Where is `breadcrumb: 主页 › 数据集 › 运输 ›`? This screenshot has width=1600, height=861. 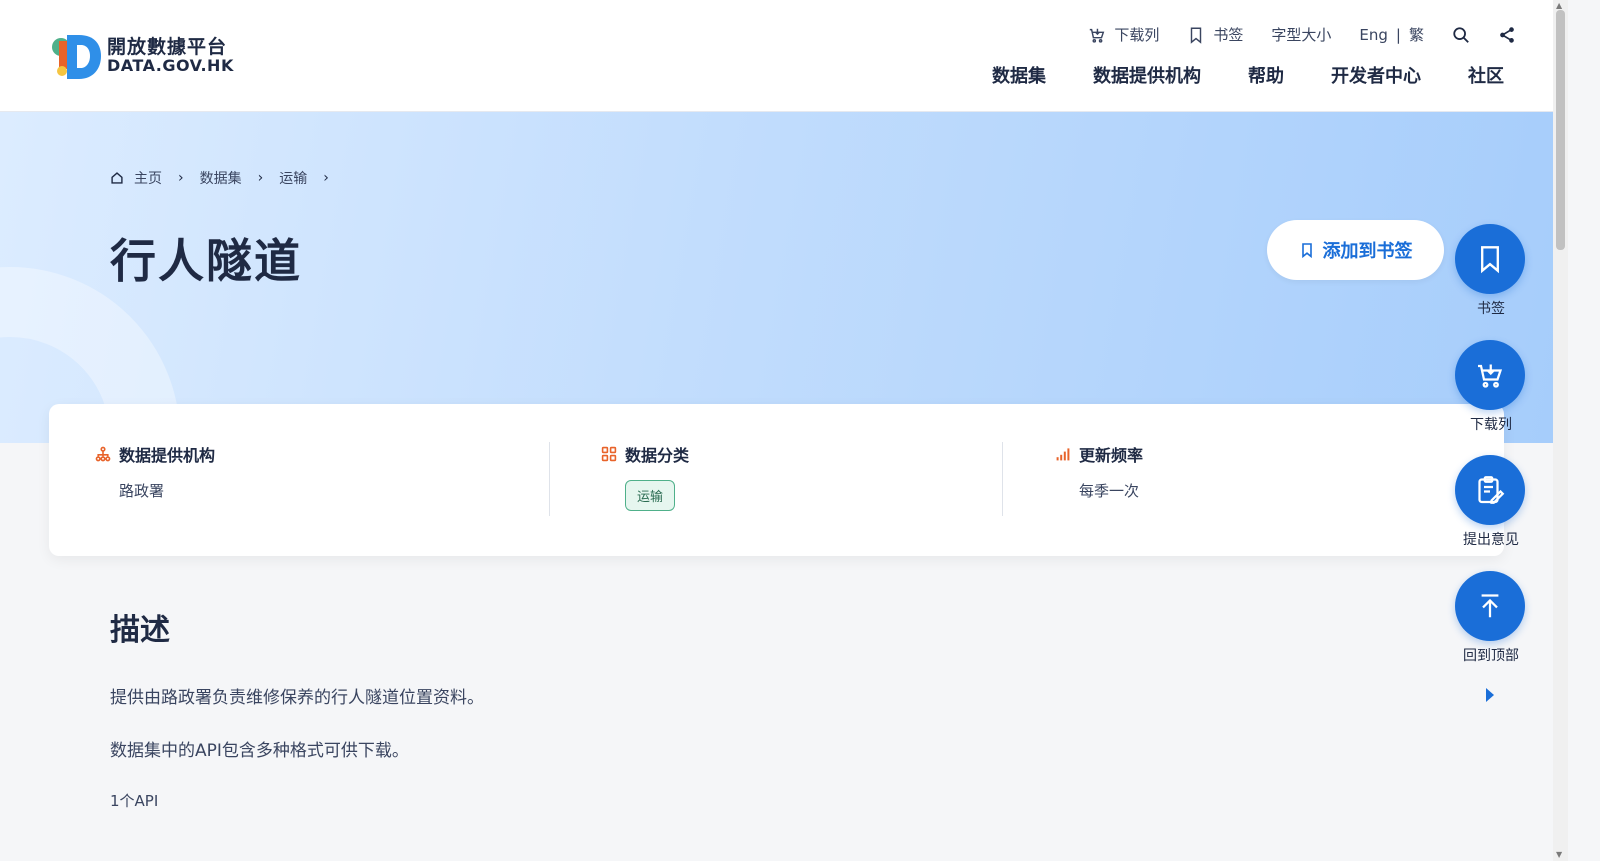
breadcrumb: 主页 › 数据集 › 运输 › is located at coordinates (222, 178).